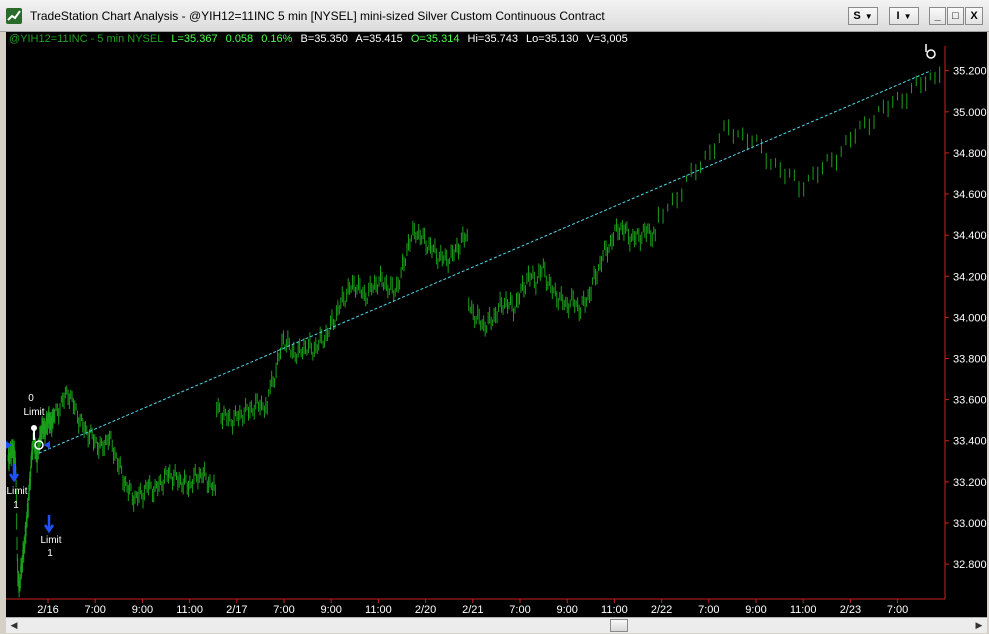 This screenshot has width=989, height=634. I want to click on sell-limit-order-marker-2: Limit 1, so click(51, 537).